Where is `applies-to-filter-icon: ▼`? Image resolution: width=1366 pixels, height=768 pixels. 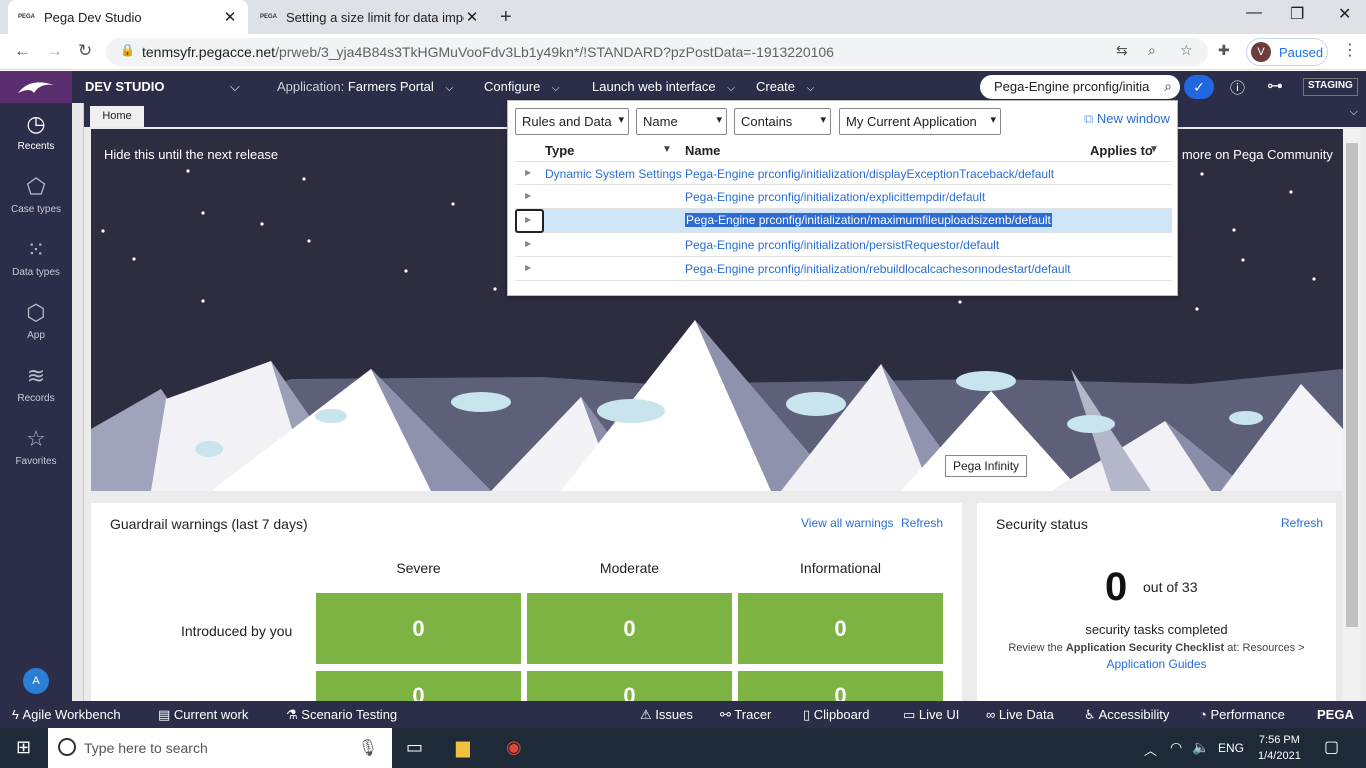 applies-to-filter-icon: ▼ is located at coordinates (1154, 149).